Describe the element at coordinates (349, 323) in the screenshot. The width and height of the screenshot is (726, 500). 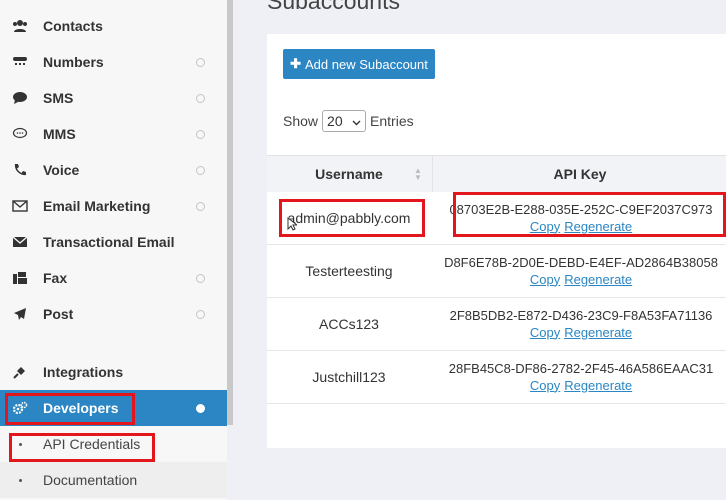
I see `username-cell: ACCs123` at that location.